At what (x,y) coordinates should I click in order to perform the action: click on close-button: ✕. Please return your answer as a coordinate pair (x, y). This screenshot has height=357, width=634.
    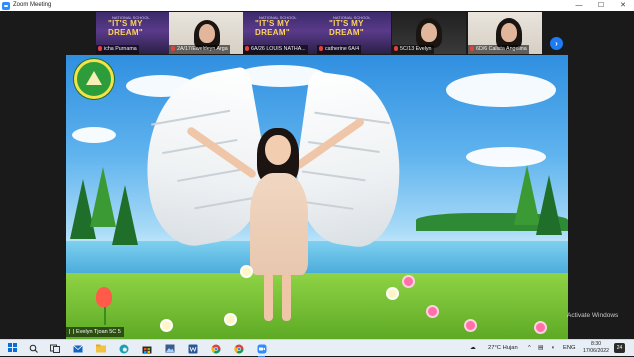
    Looking at the image, I should click on (623, 5).